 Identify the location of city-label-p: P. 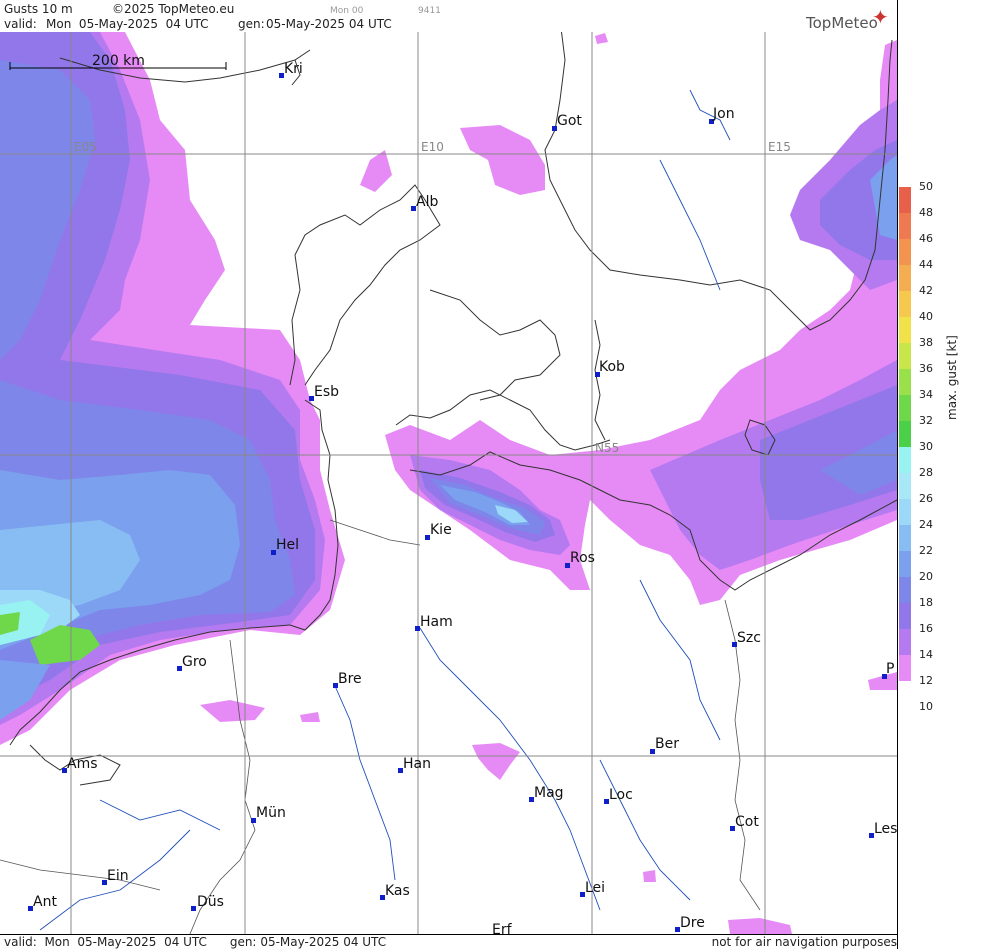
(890, 669).